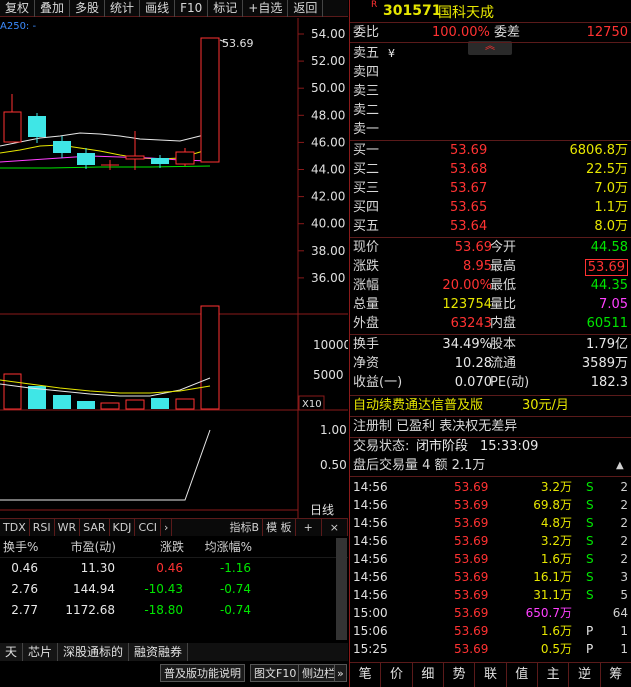 The image size is (631, 687). I want to click on bid-row-5: 买五 53.64 8.0万, so click(490, 227).